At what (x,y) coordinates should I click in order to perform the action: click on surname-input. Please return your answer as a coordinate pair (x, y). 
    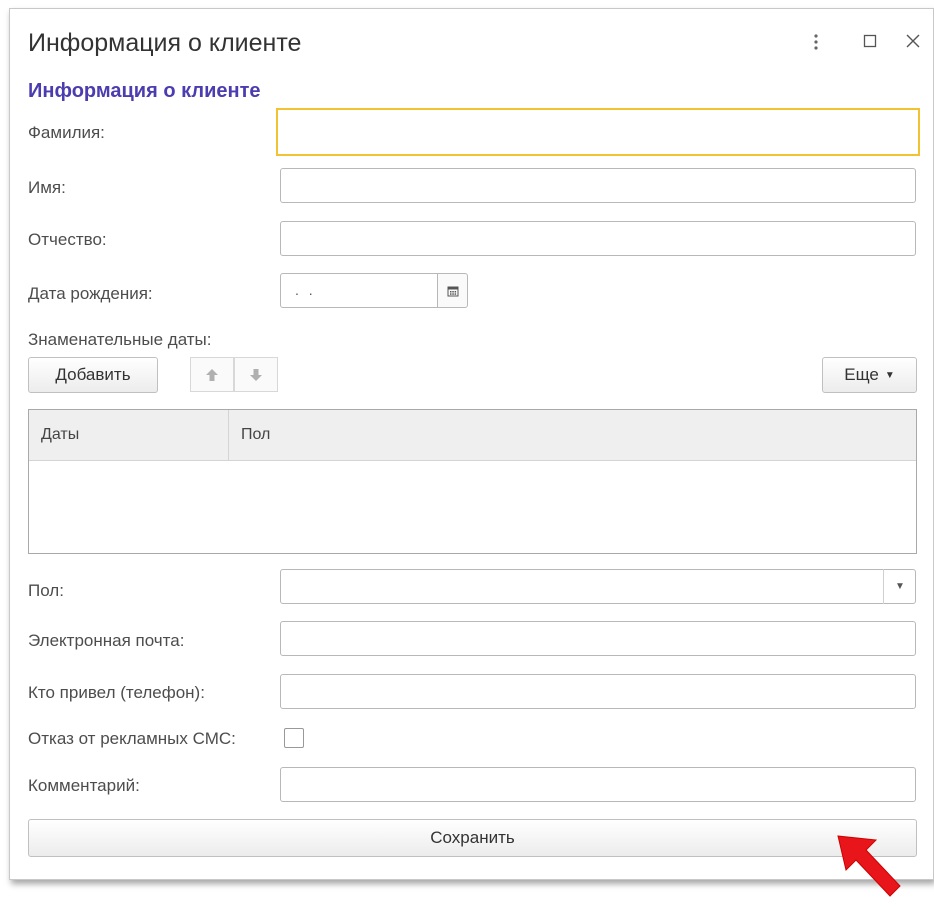
    Looking at the image, I should click on (598, 132).